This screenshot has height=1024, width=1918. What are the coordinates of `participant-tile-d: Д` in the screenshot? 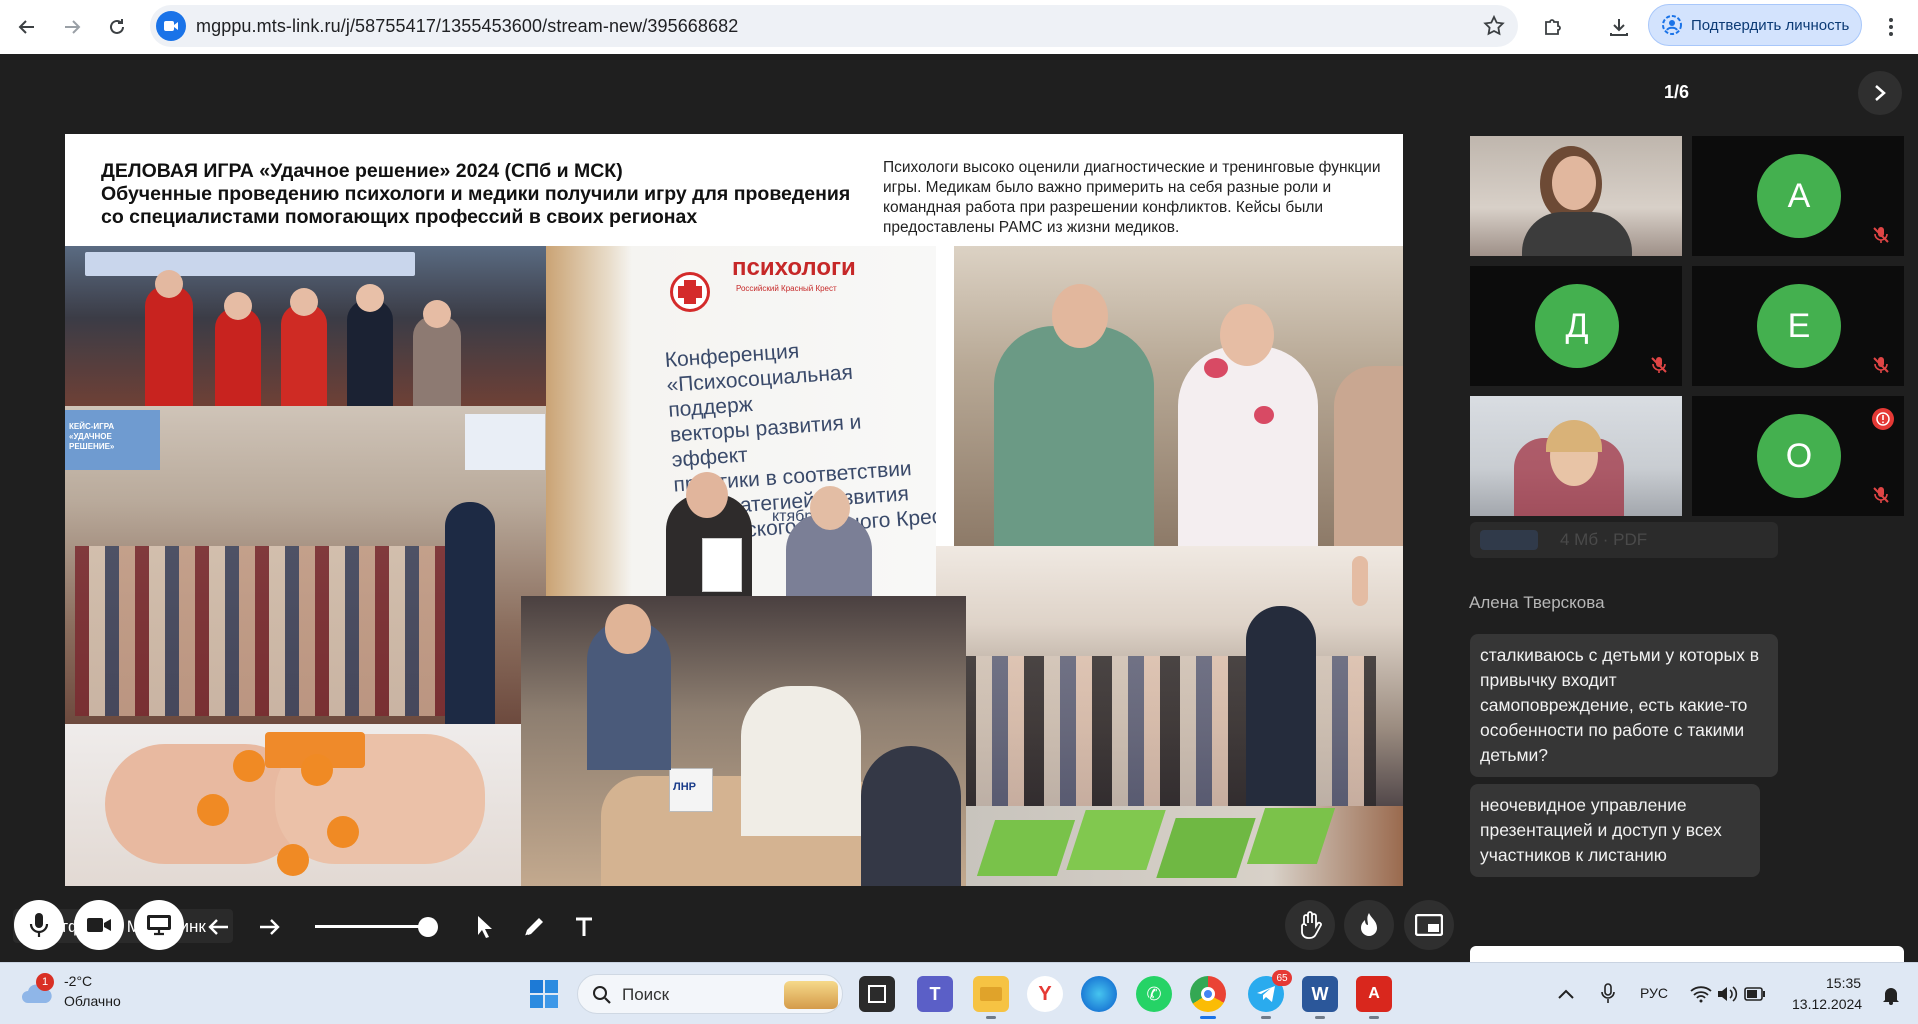 It's located at (1576, 326).